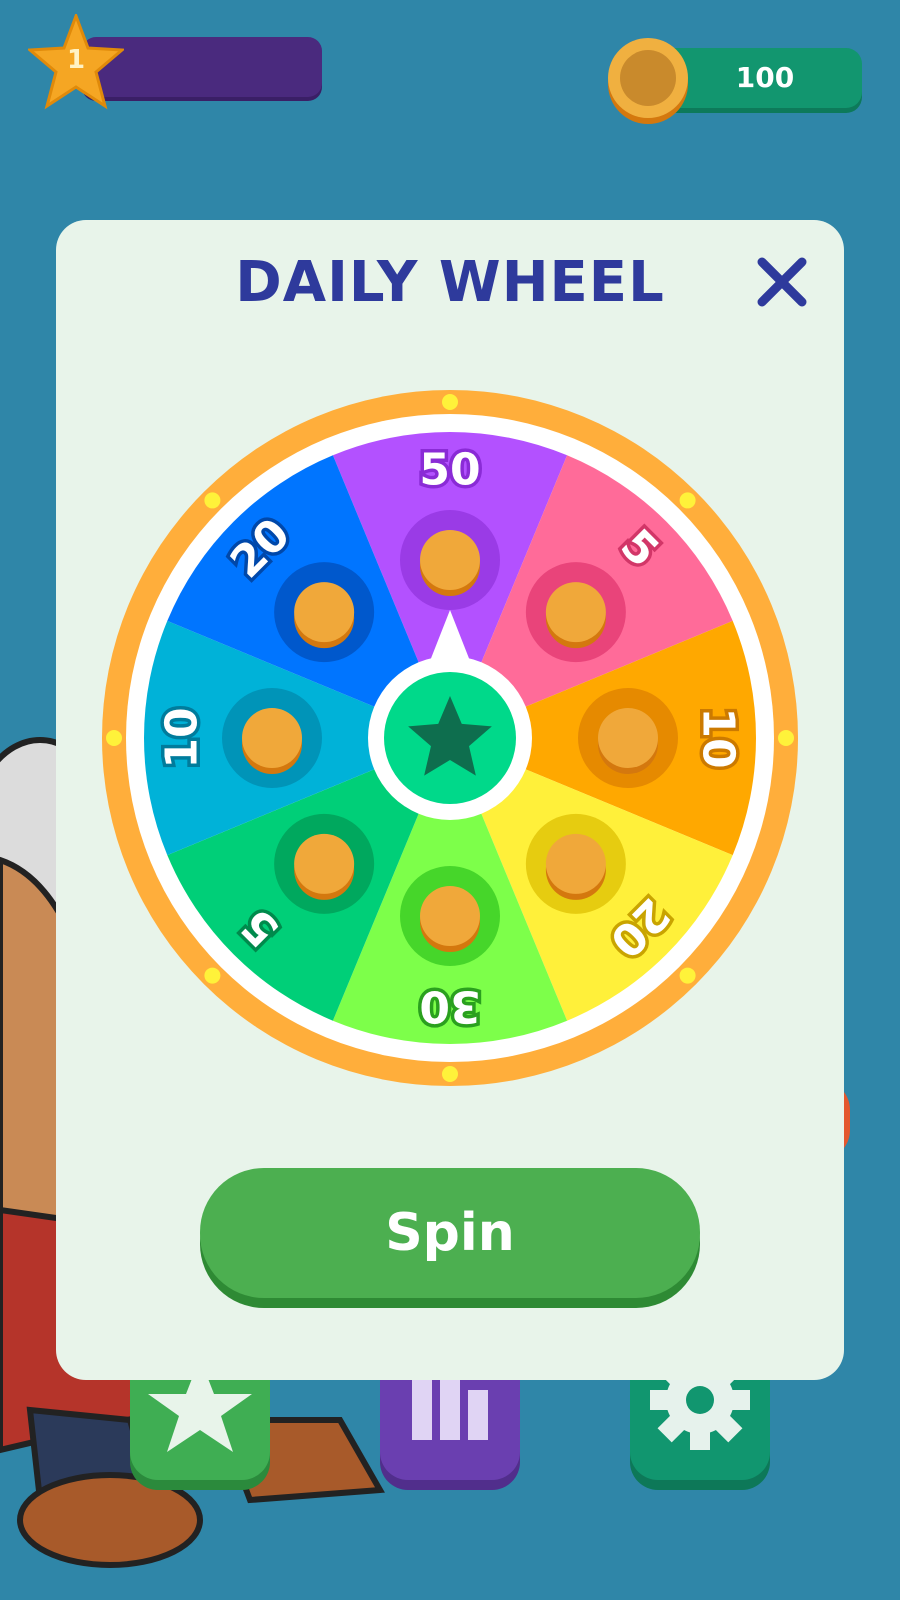 Image resolution: width=900 pixels, height=1600 pixels. Describe the element at coordinates (450, 1233) in the screenshot. I see `spin-button: Spin` at that location.